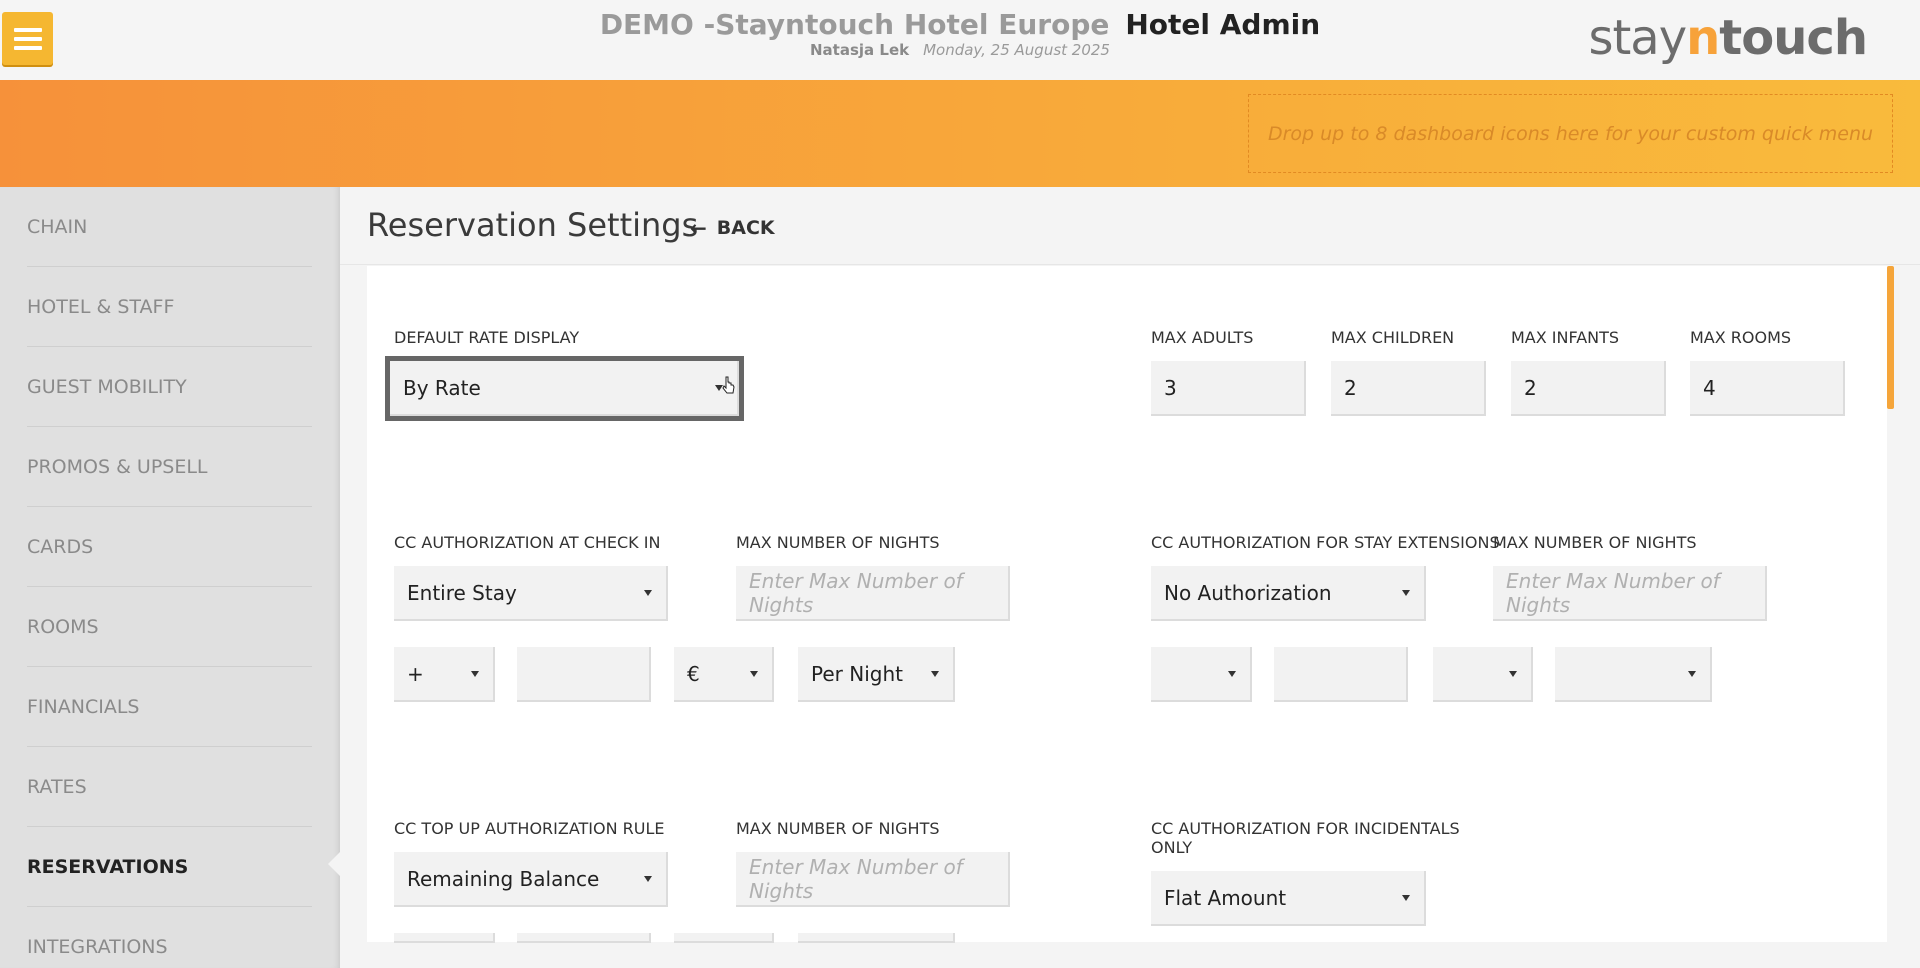  What do you see at coordinates (1223, 24) in the screenshot?
I see `section-title: Hotel Admin` at bounding box center [1223, 24].